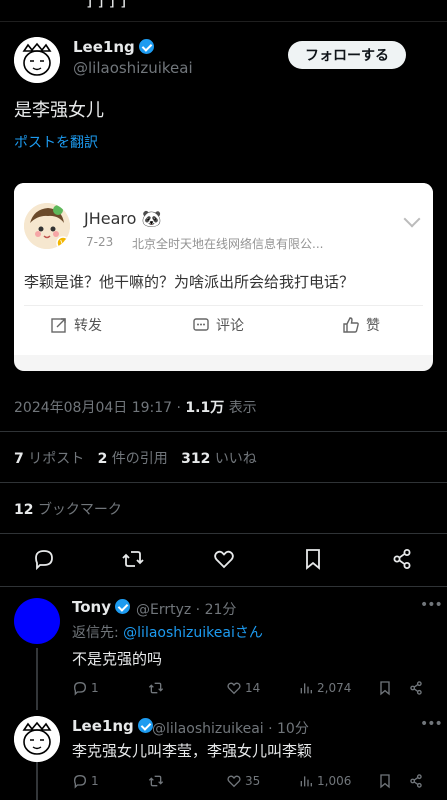 This screenshot has width=447, height=800. I want to click on comment-icon, so click(201, 324).